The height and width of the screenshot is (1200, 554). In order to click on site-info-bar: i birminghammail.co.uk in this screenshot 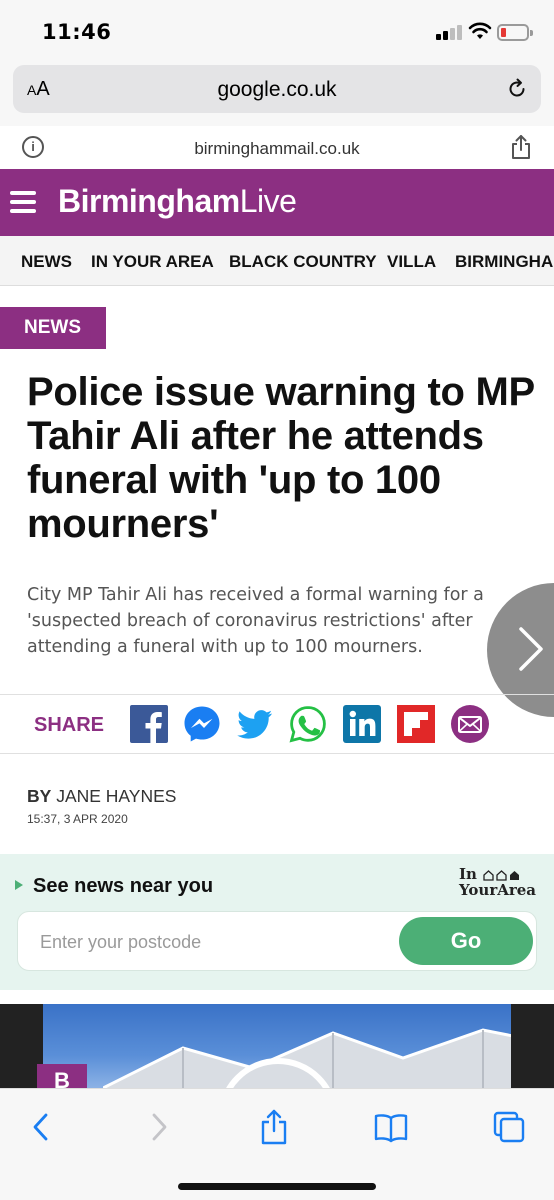, I will do `click(277, 148)`.